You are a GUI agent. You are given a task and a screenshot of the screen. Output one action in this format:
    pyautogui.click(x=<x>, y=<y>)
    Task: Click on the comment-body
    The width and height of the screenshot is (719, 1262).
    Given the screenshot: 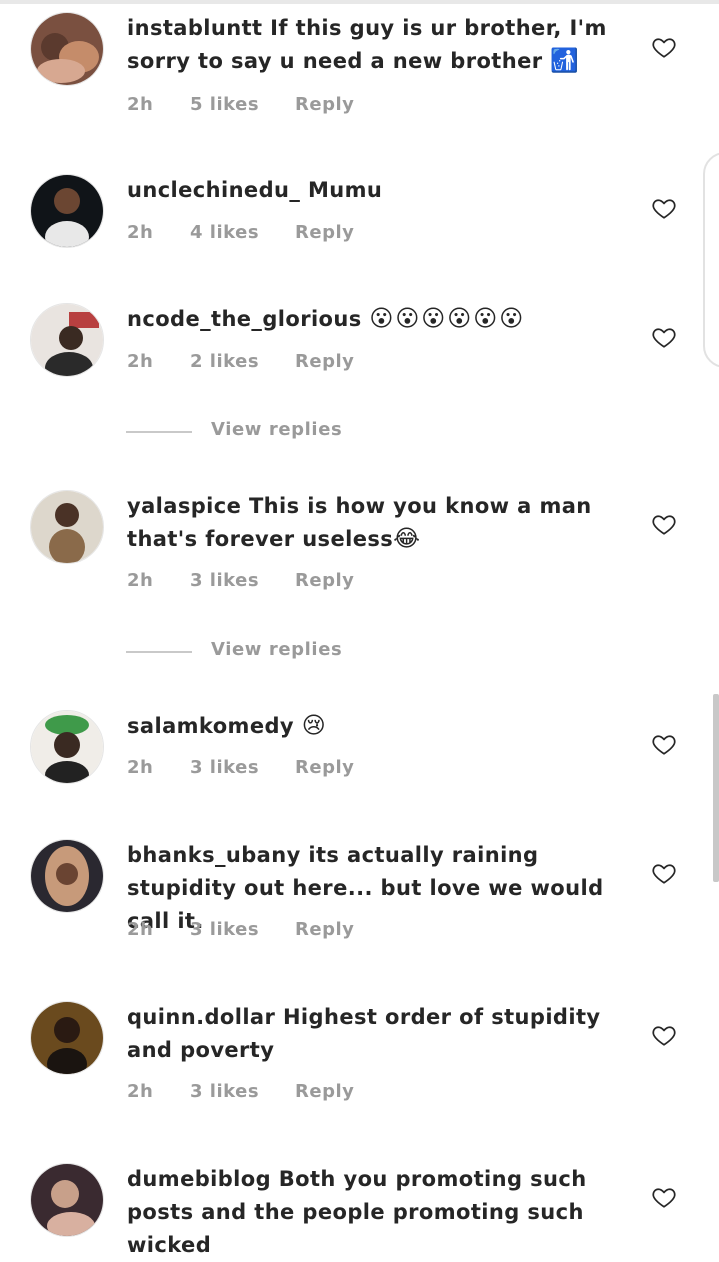 What is the action you would take?
    pyautogui.click(x=298, y=726)
    